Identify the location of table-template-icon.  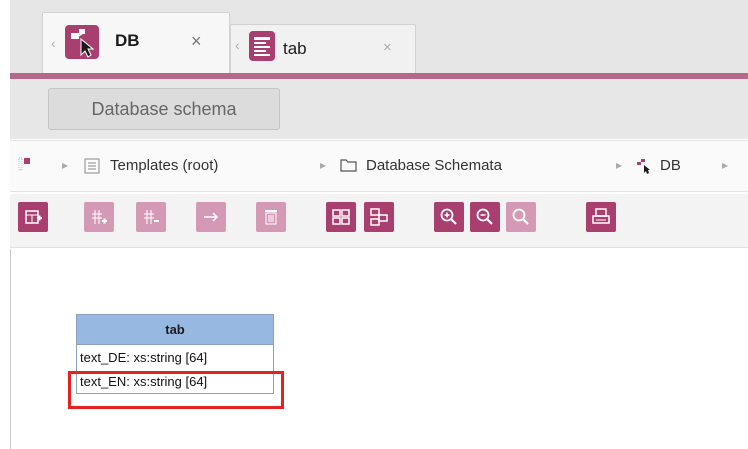
(262, 46).